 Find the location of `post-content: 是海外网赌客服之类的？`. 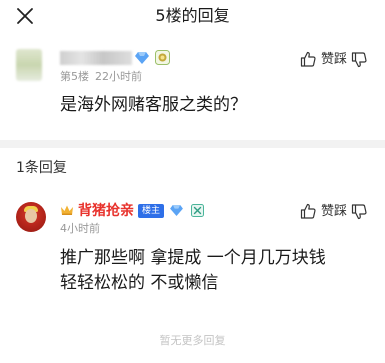

post-content: 是海外网赌客服之类的？ is located at coordinates (153, 105).